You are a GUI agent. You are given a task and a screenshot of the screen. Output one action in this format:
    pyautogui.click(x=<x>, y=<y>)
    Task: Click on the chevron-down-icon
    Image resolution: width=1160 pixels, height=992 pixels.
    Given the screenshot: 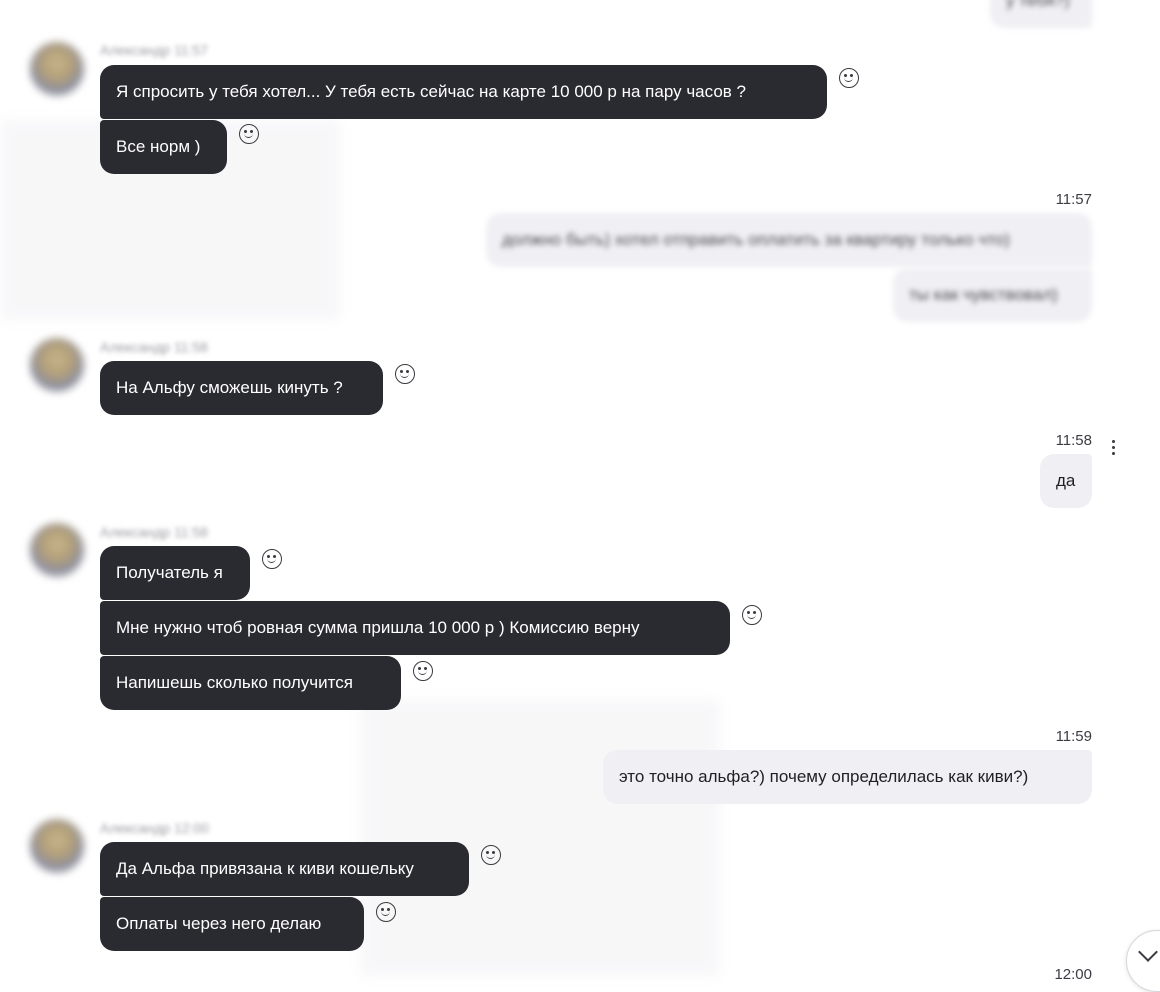 What is the action you would take?
    pyautogui.click(x=1143, y=961)
    